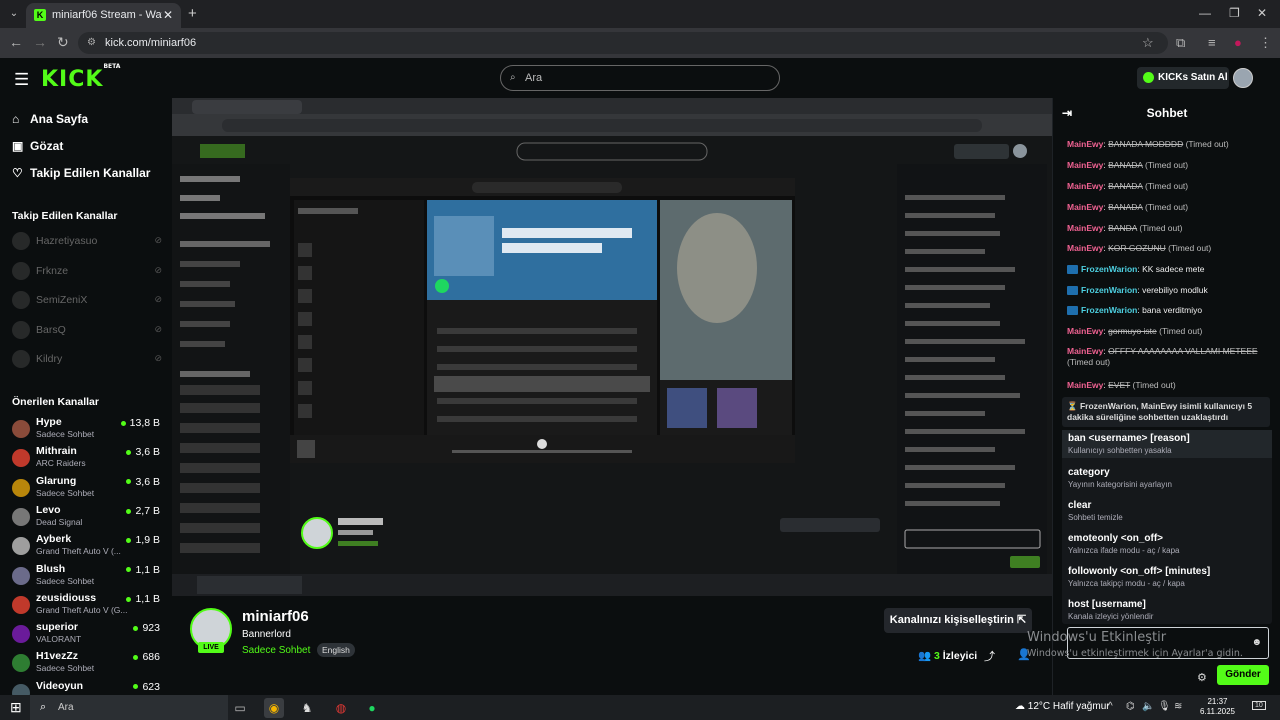 Image resolution: width=1280 pixels, height=720 pixels. I want to click on maximize-button: ❐, so click(1234, 13).